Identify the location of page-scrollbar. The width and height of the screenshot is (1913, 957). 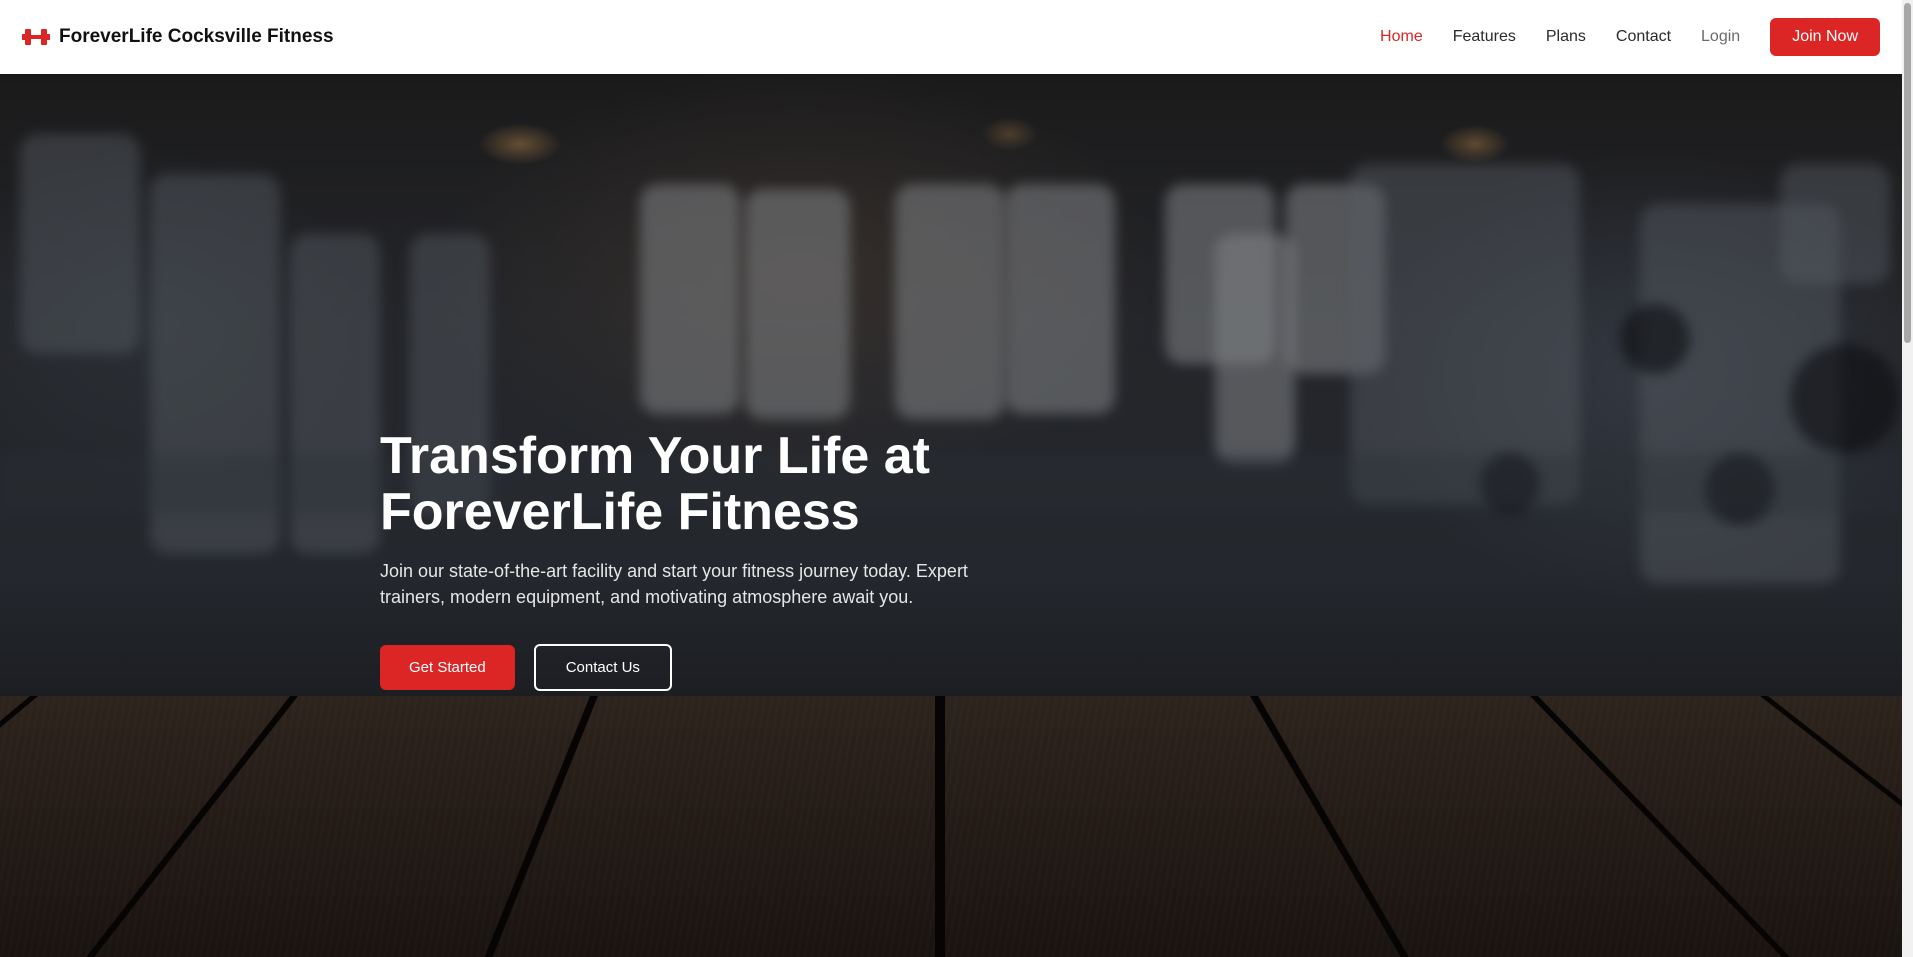
(1907, 478).